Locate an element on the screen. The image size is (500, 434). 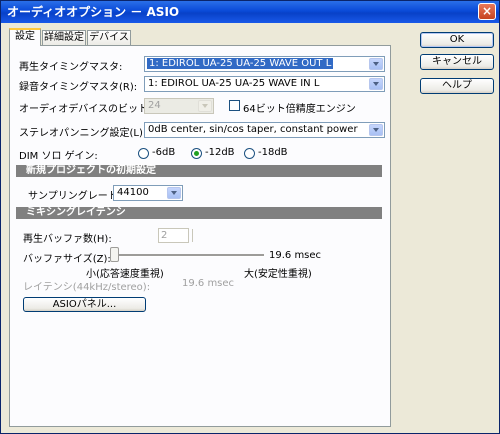
record-timing-master-select: 1: EDIROL UA-25 UA-25 WAVE IN L is located at coordinates (264, 84).